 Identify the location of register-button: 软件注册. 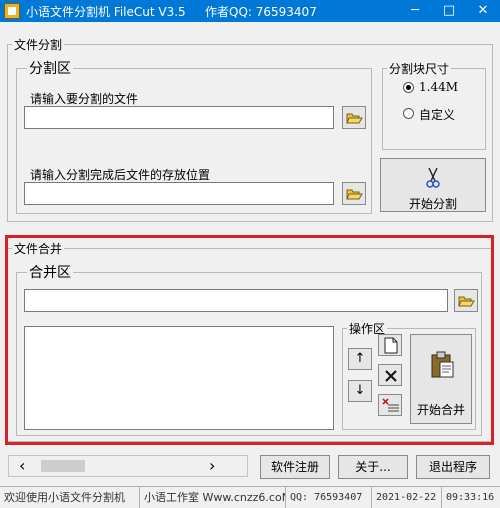
(295, 467).